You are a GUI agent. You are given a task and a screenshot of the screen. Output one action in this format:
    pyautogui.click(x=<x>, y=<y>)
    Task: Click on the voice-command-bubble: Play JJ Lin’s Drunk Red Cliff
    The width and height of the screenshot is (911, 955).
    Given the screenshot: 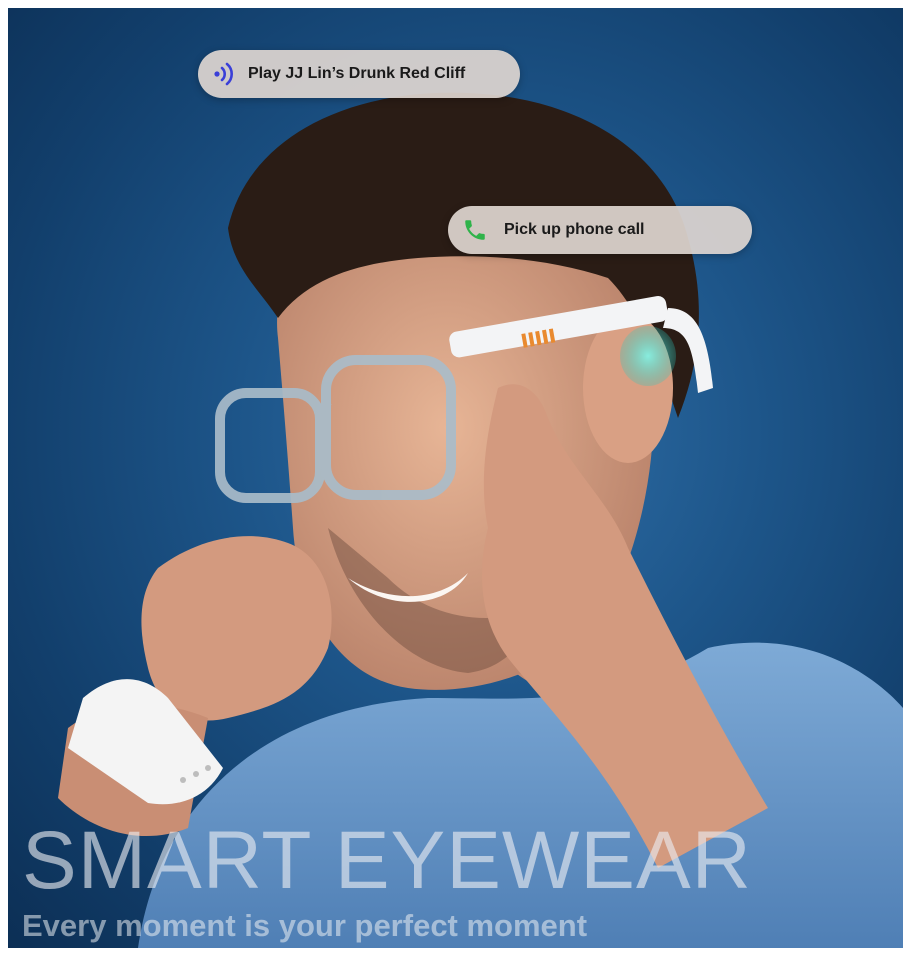 What is the action you would take?
    pyautogui.click(x=359, y=74)
    